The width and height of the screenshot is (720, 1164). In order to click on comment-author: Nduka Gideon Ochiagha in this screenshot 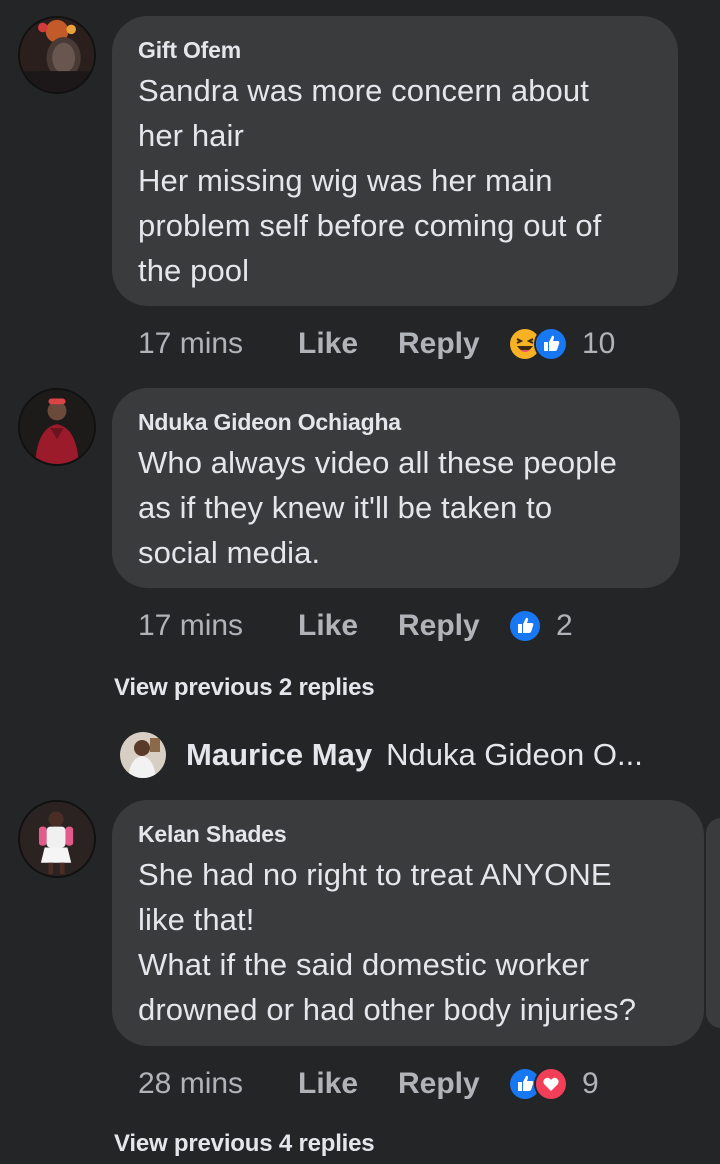, I will do `click(396, 422)`.